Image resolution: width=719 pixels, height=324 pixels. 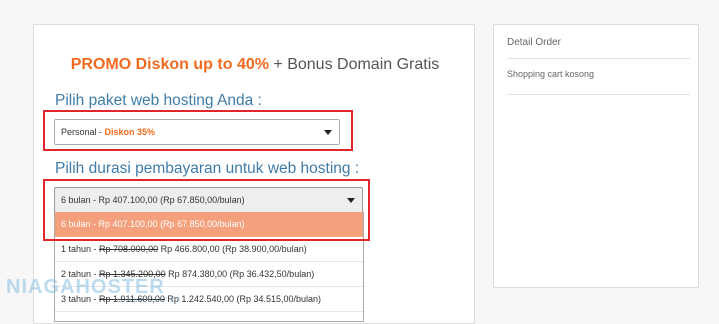 What do you see at coordinates (83, 132) in the screenshot?
I see `package-select-name: Personal -` at bounding box center [83, 132].